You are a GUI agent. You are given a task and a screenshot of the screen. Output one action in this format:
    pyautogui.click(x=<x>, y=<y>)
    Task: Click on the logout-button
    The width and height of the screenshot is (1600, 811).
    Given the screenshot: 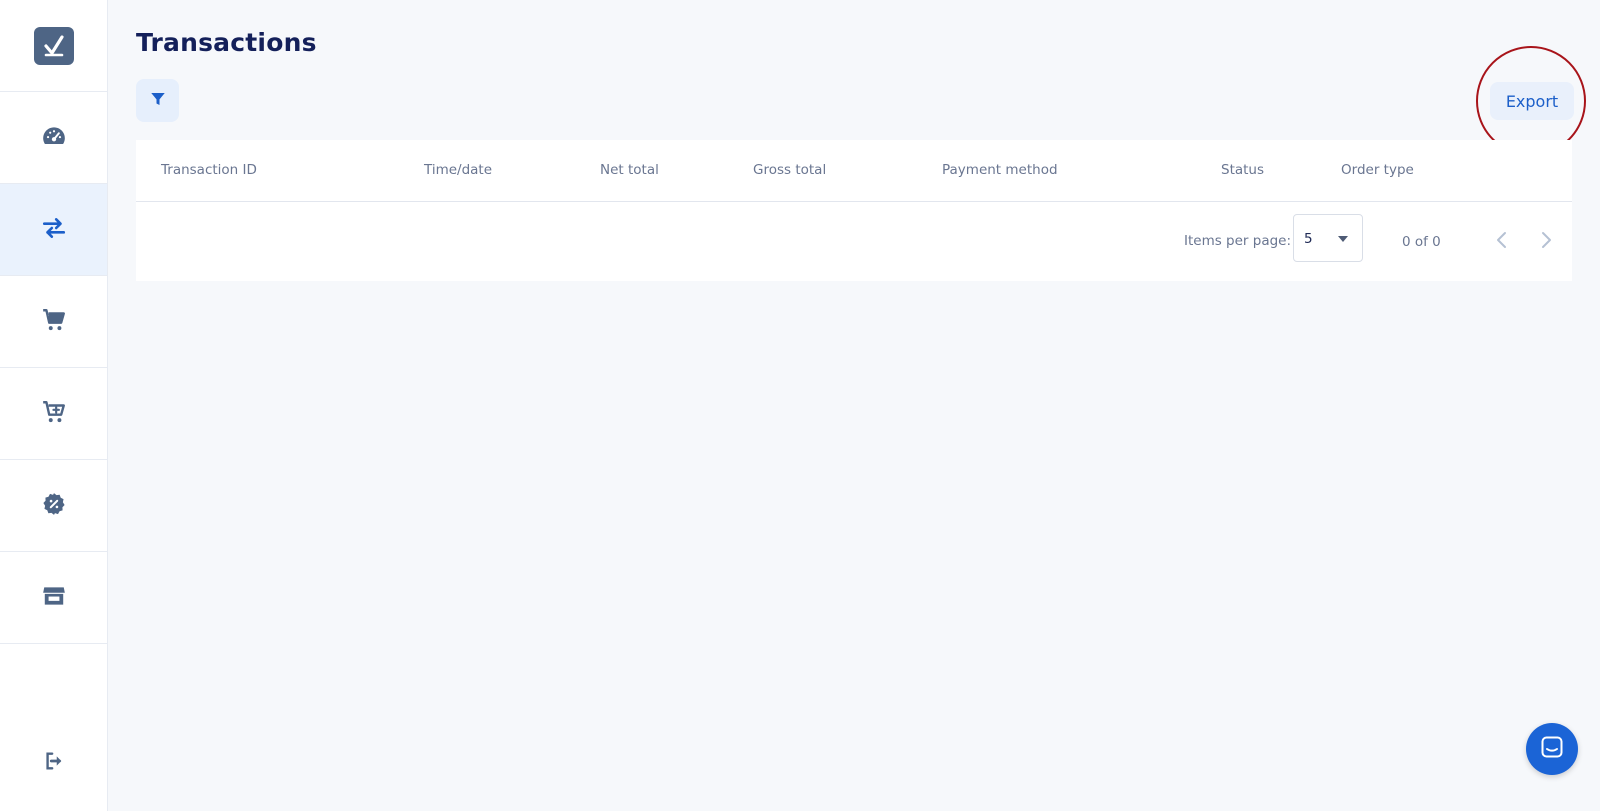 What is the action you would take?
    pyautogui.click(x=53, y=763)
    